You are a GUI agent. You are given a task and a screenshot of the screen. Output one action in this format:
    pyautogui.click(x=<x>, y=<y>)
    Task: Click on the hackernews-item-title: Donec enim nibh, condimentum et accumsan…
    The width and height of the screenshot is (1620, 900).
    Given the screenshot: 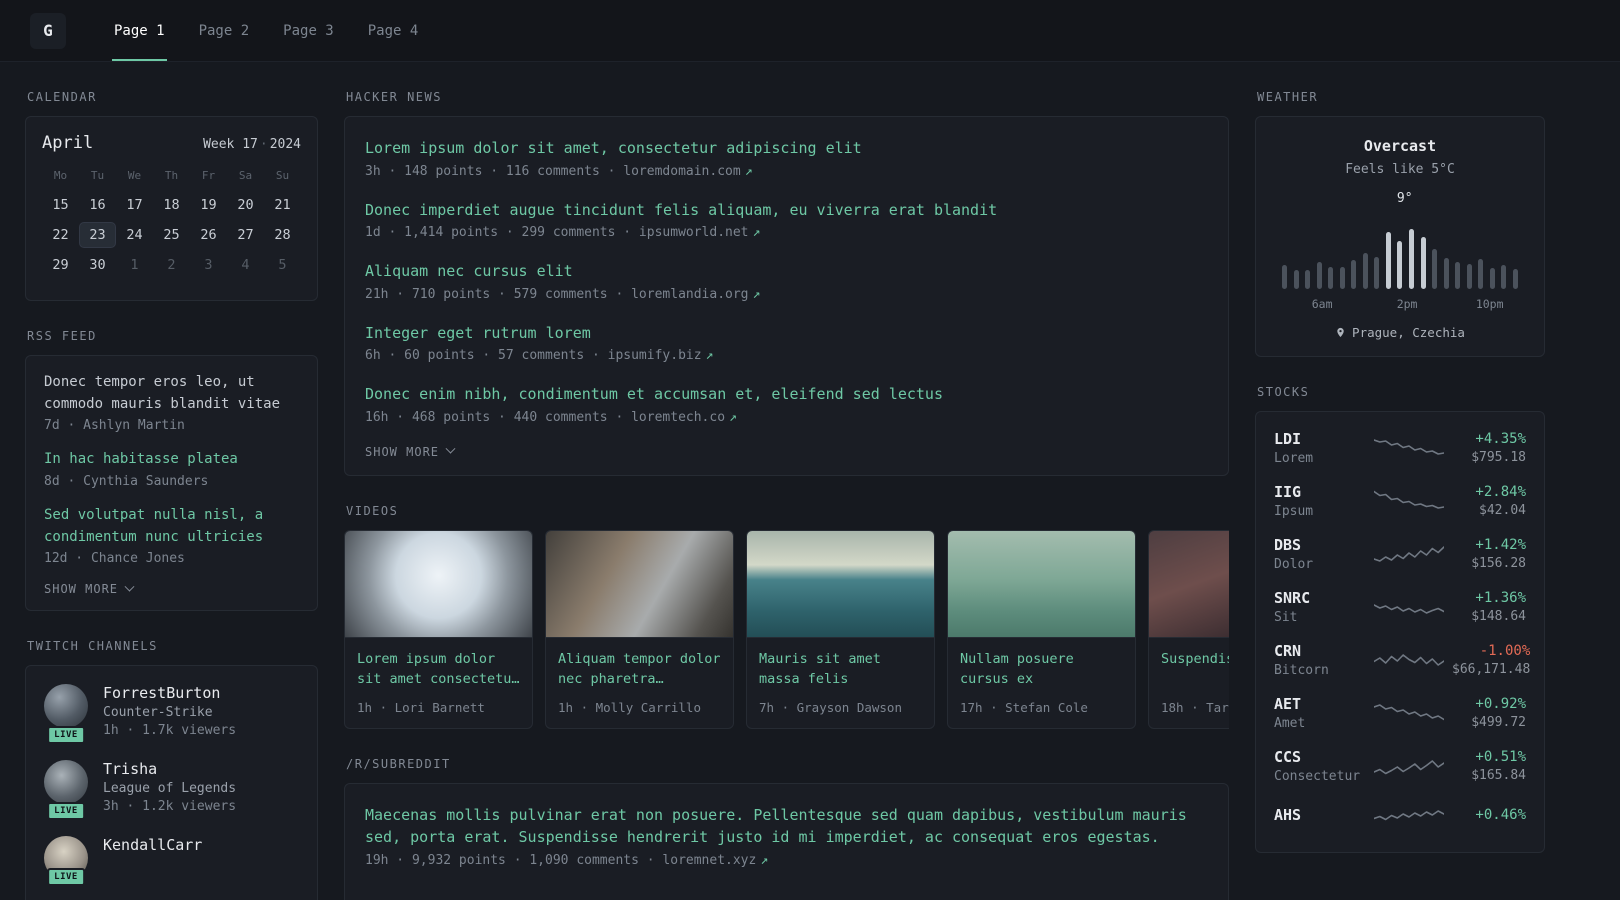 What is the action you would take?
    pyautogui.click(x=786, y=394)
    